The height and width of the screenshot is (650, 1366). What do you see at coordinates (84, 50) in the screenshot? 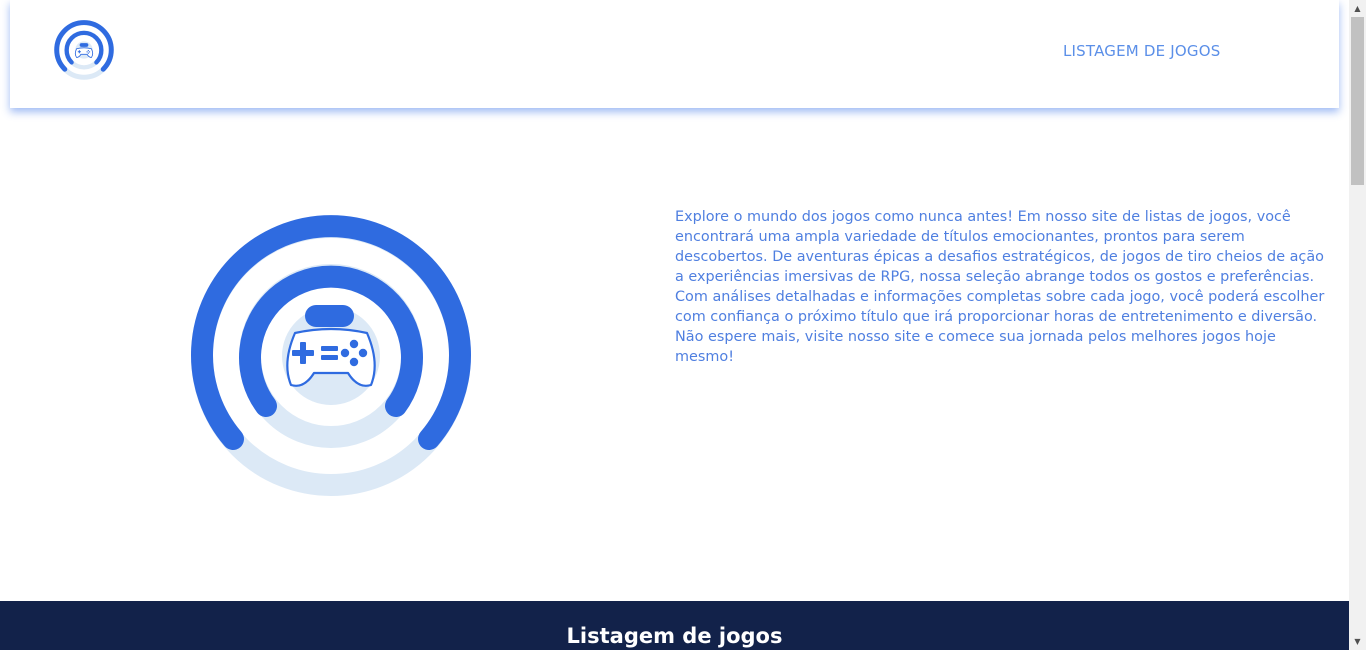
I see `site-logo-icon` at bounding box center [84, 50].